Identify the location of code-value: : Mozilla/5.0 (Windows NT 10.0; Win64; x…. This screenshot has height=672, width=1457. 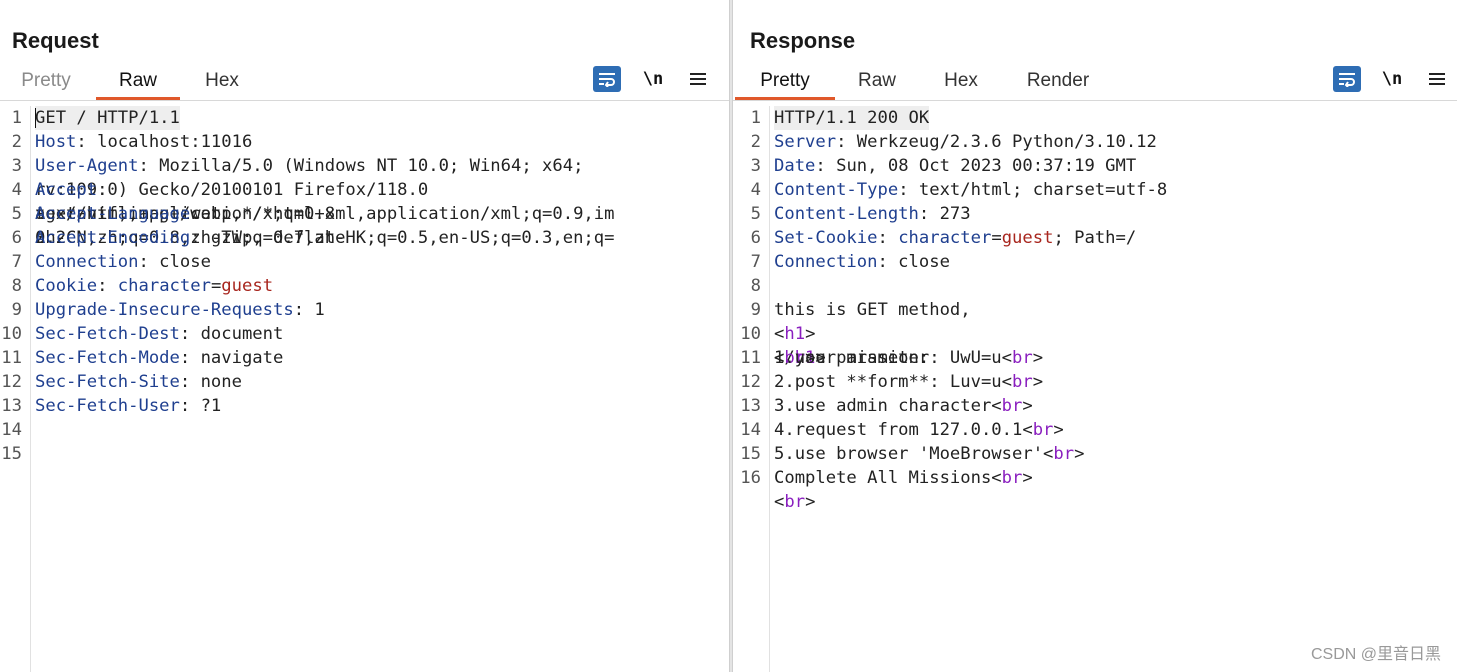
(361, 166).